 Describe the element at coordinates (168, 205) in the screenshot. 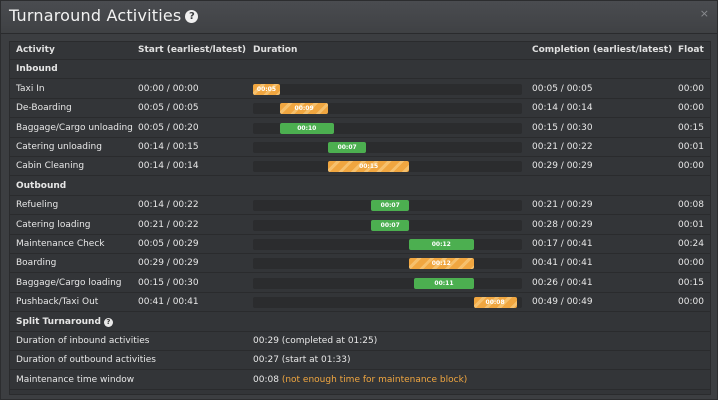

I see `start-time: 00:14 / 00:22` at that location.